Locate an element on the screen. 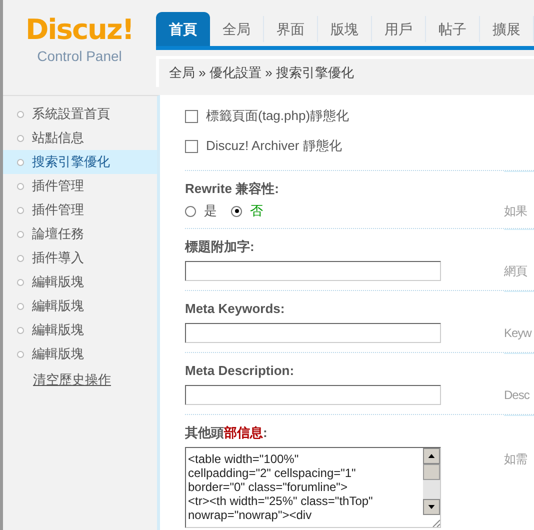 This screenshot has height=530, width=534. nav-tab: 用戶 is located at coordinates (399, 29).